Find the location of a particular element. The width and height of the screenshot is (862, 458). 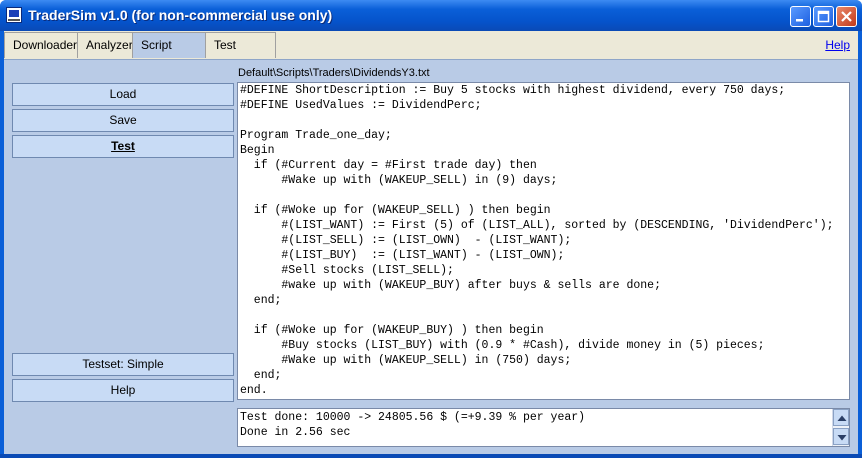

close-button is located at coordinates (846, 16).